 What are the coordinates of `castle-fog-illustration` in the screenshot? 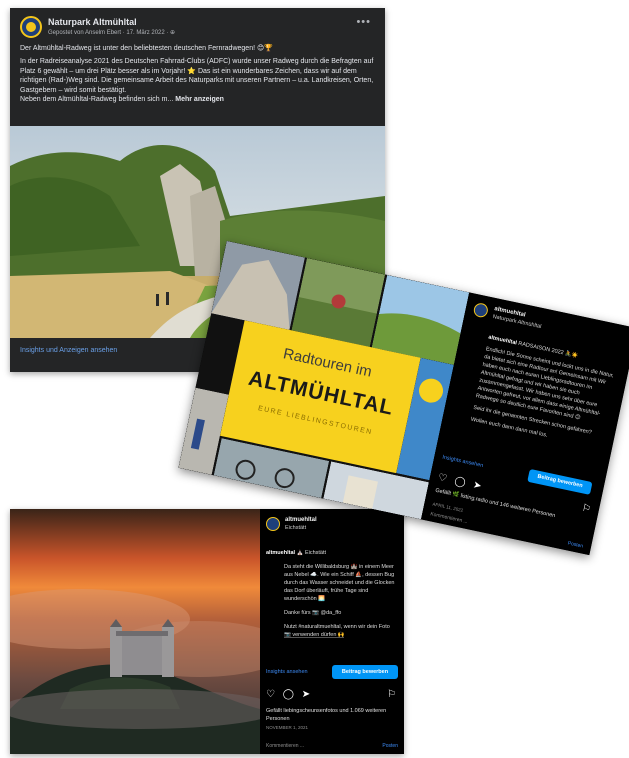 It's located at (150, 631).